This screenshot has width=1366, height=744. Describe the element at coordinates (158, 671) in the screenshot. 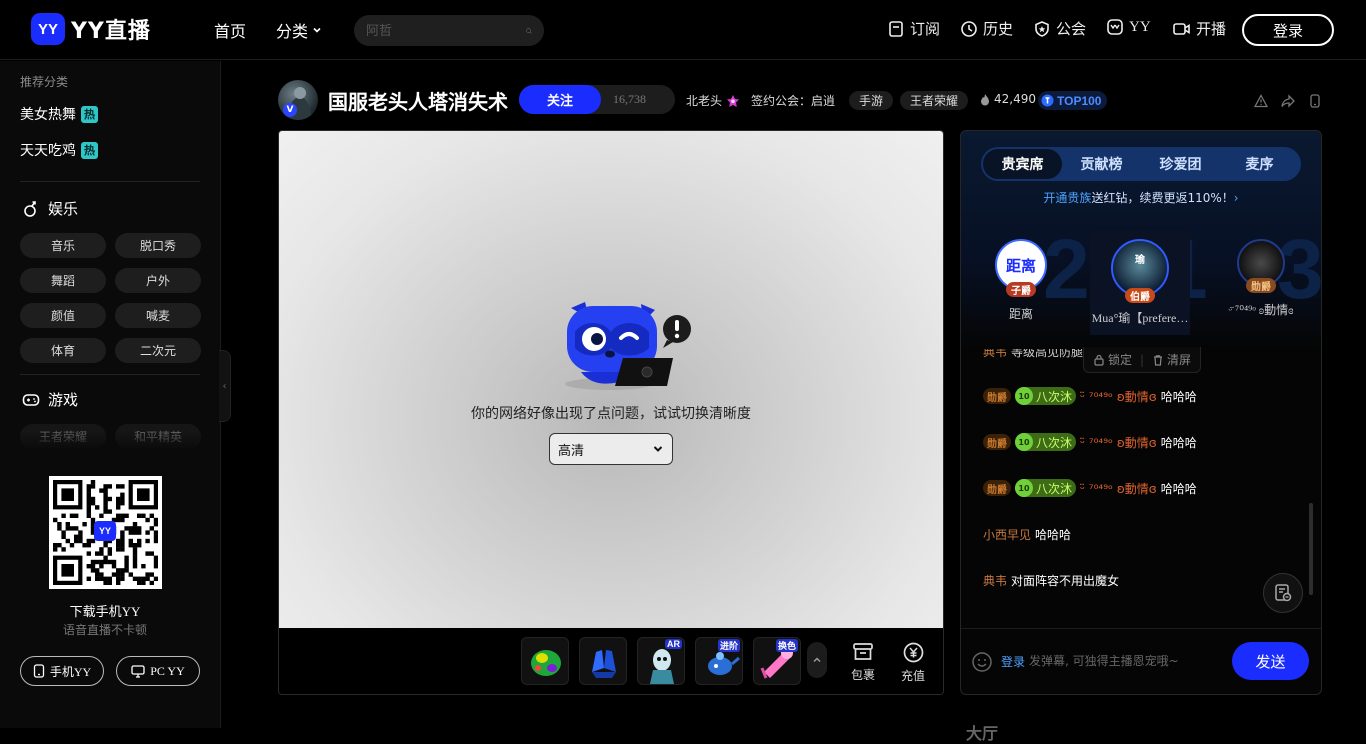

I see `pc-yy-button: PC YY` at that location.